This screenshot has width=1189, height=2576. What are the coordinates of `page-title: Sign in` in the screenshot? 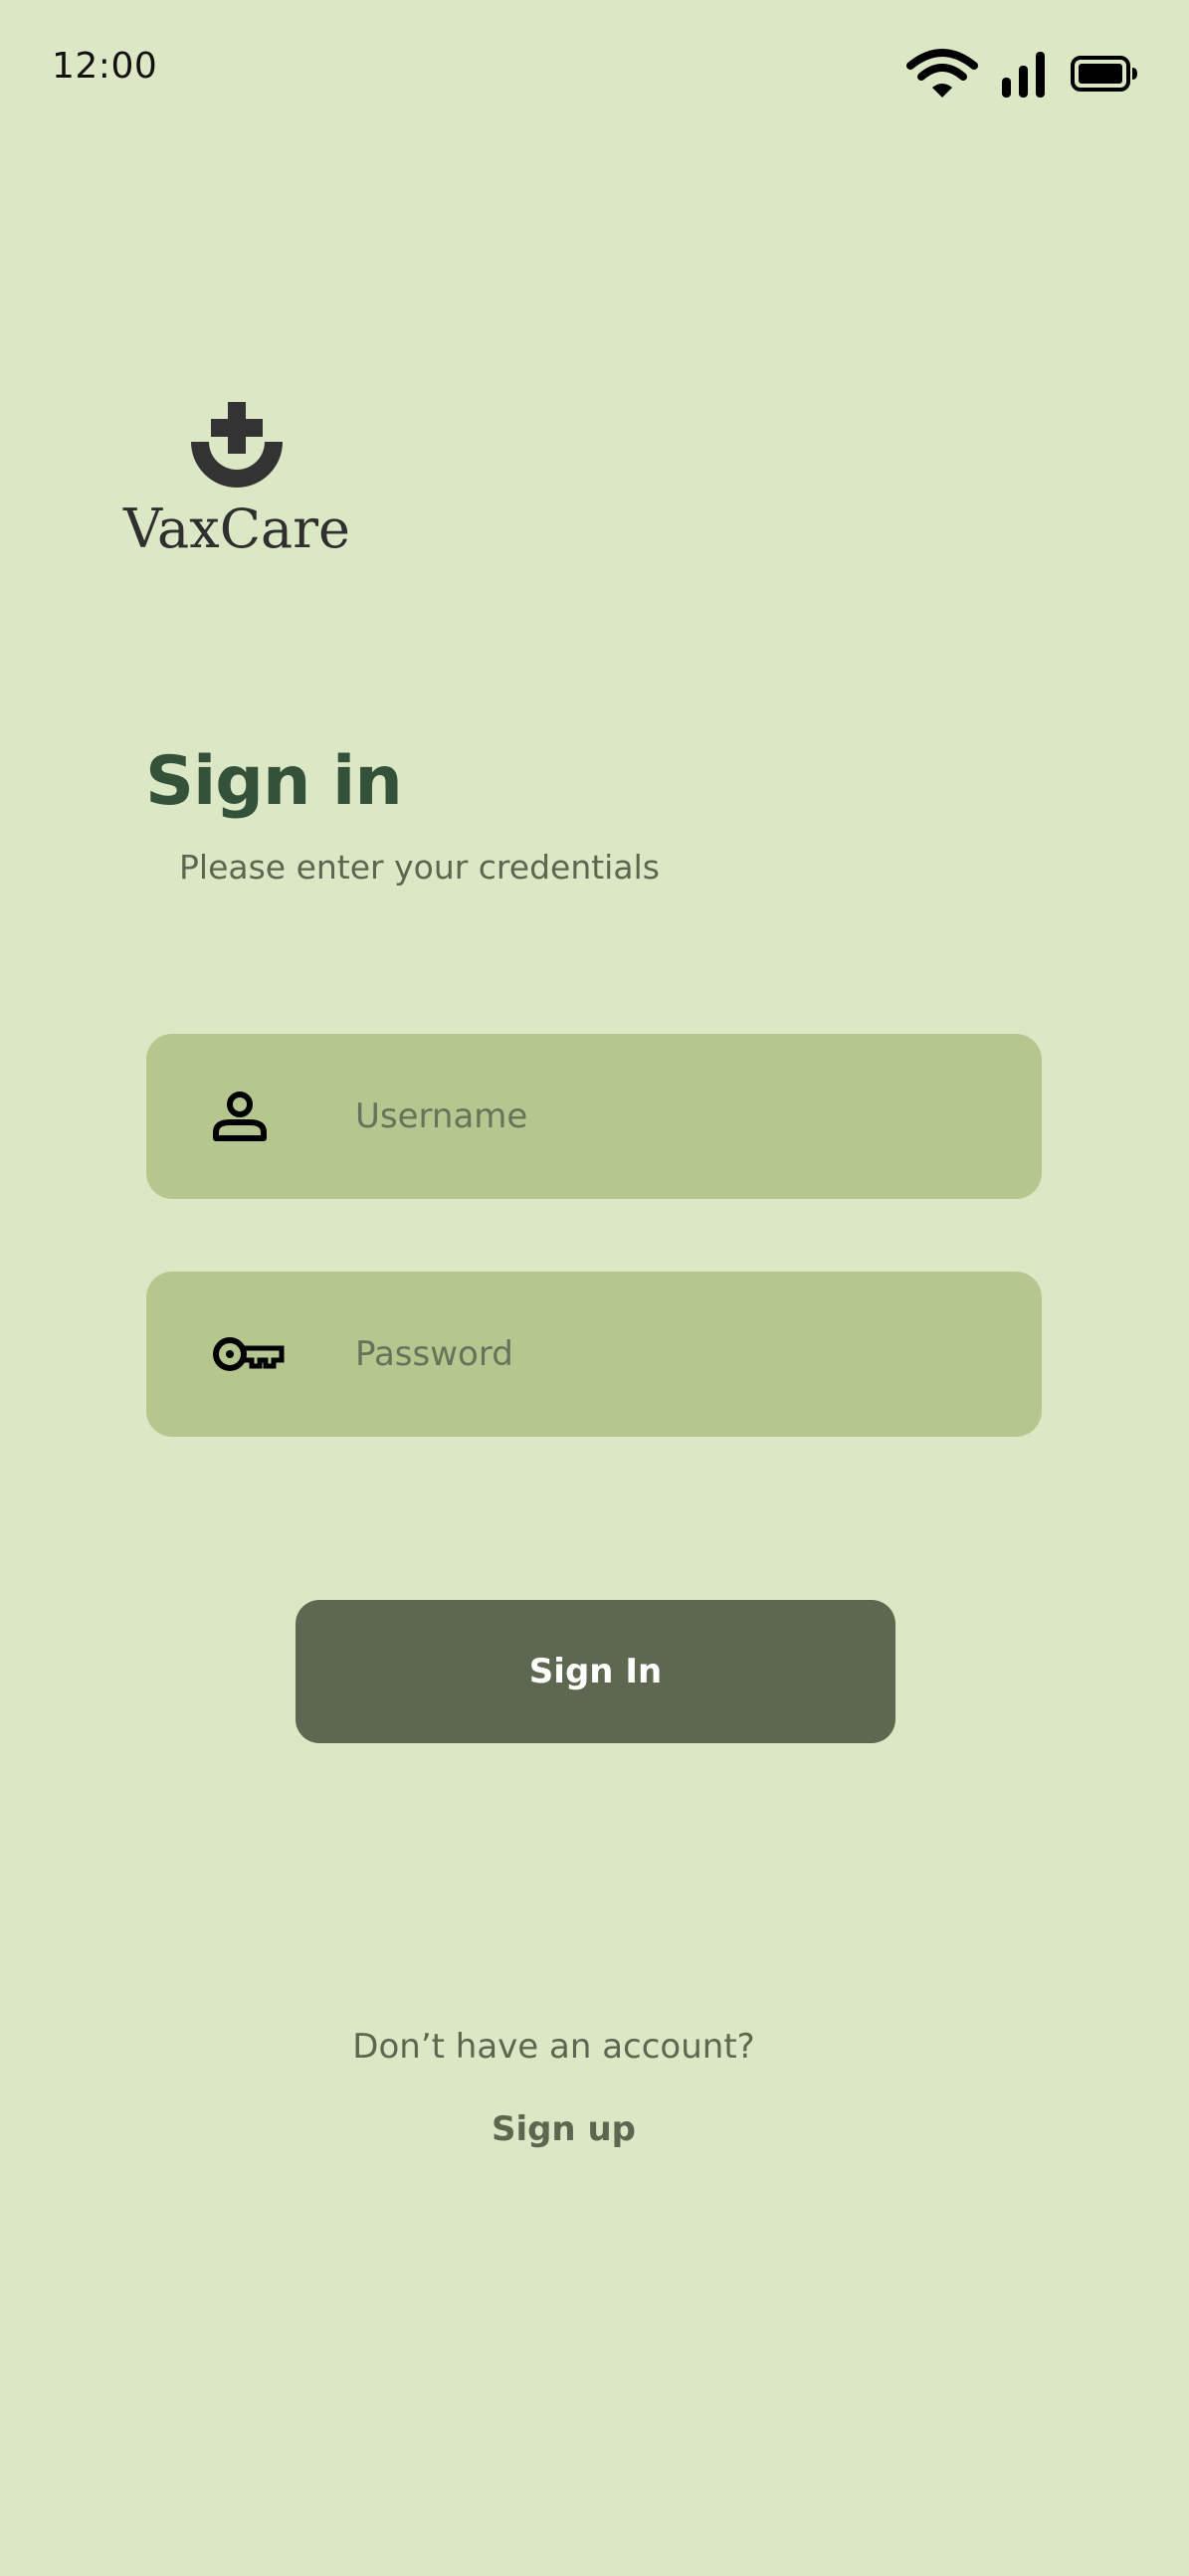 It's located at (274, 781).